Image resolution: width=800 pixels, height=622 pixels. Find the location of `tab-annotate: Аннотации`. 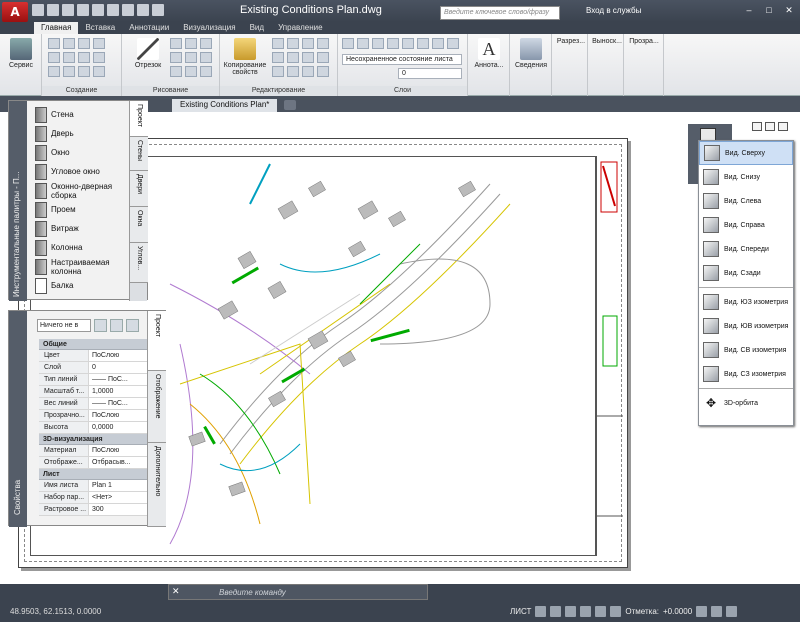

tab-annotate: Аннотации is located at coordinates (149, 28).